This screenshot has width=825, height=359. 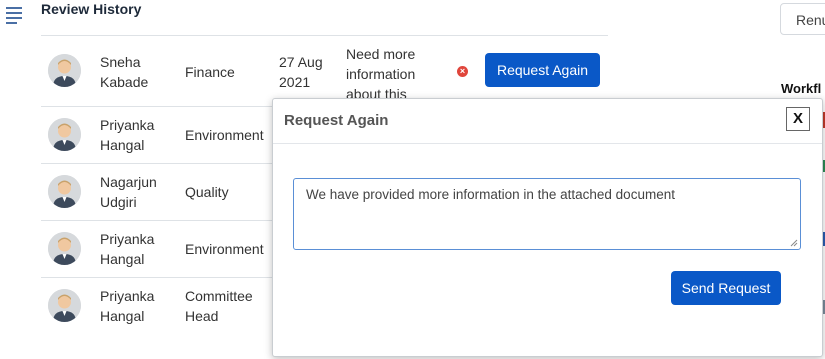 What do you see at coordinates (124, 72) in the screenshot?
I see `reviewer-name: Sneha Kabade` at bounding box center [124, 72].